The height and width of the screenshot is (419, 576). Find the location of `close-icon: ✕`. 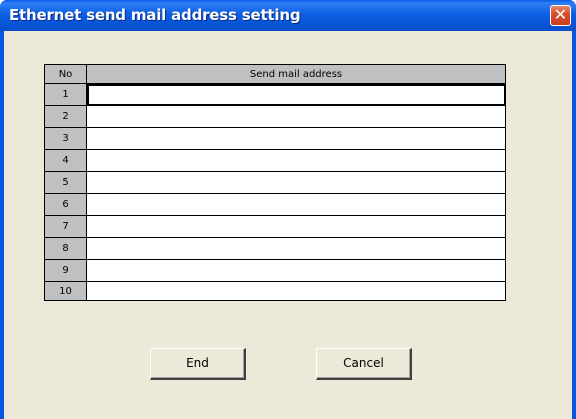

close-icon: ✕ is located at coordinates (560, 15).